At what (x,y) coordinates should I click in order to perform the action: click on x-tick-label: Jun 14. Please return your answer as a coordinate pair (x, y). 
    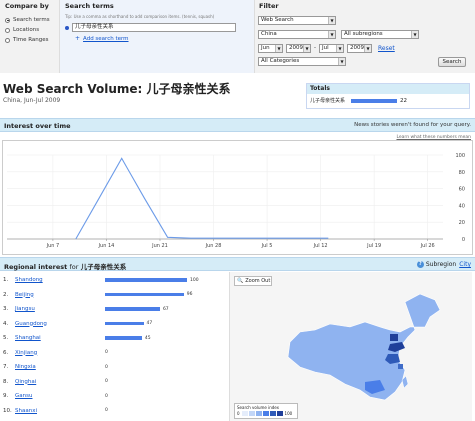
    Looking at the image, I should click on (106, 246).